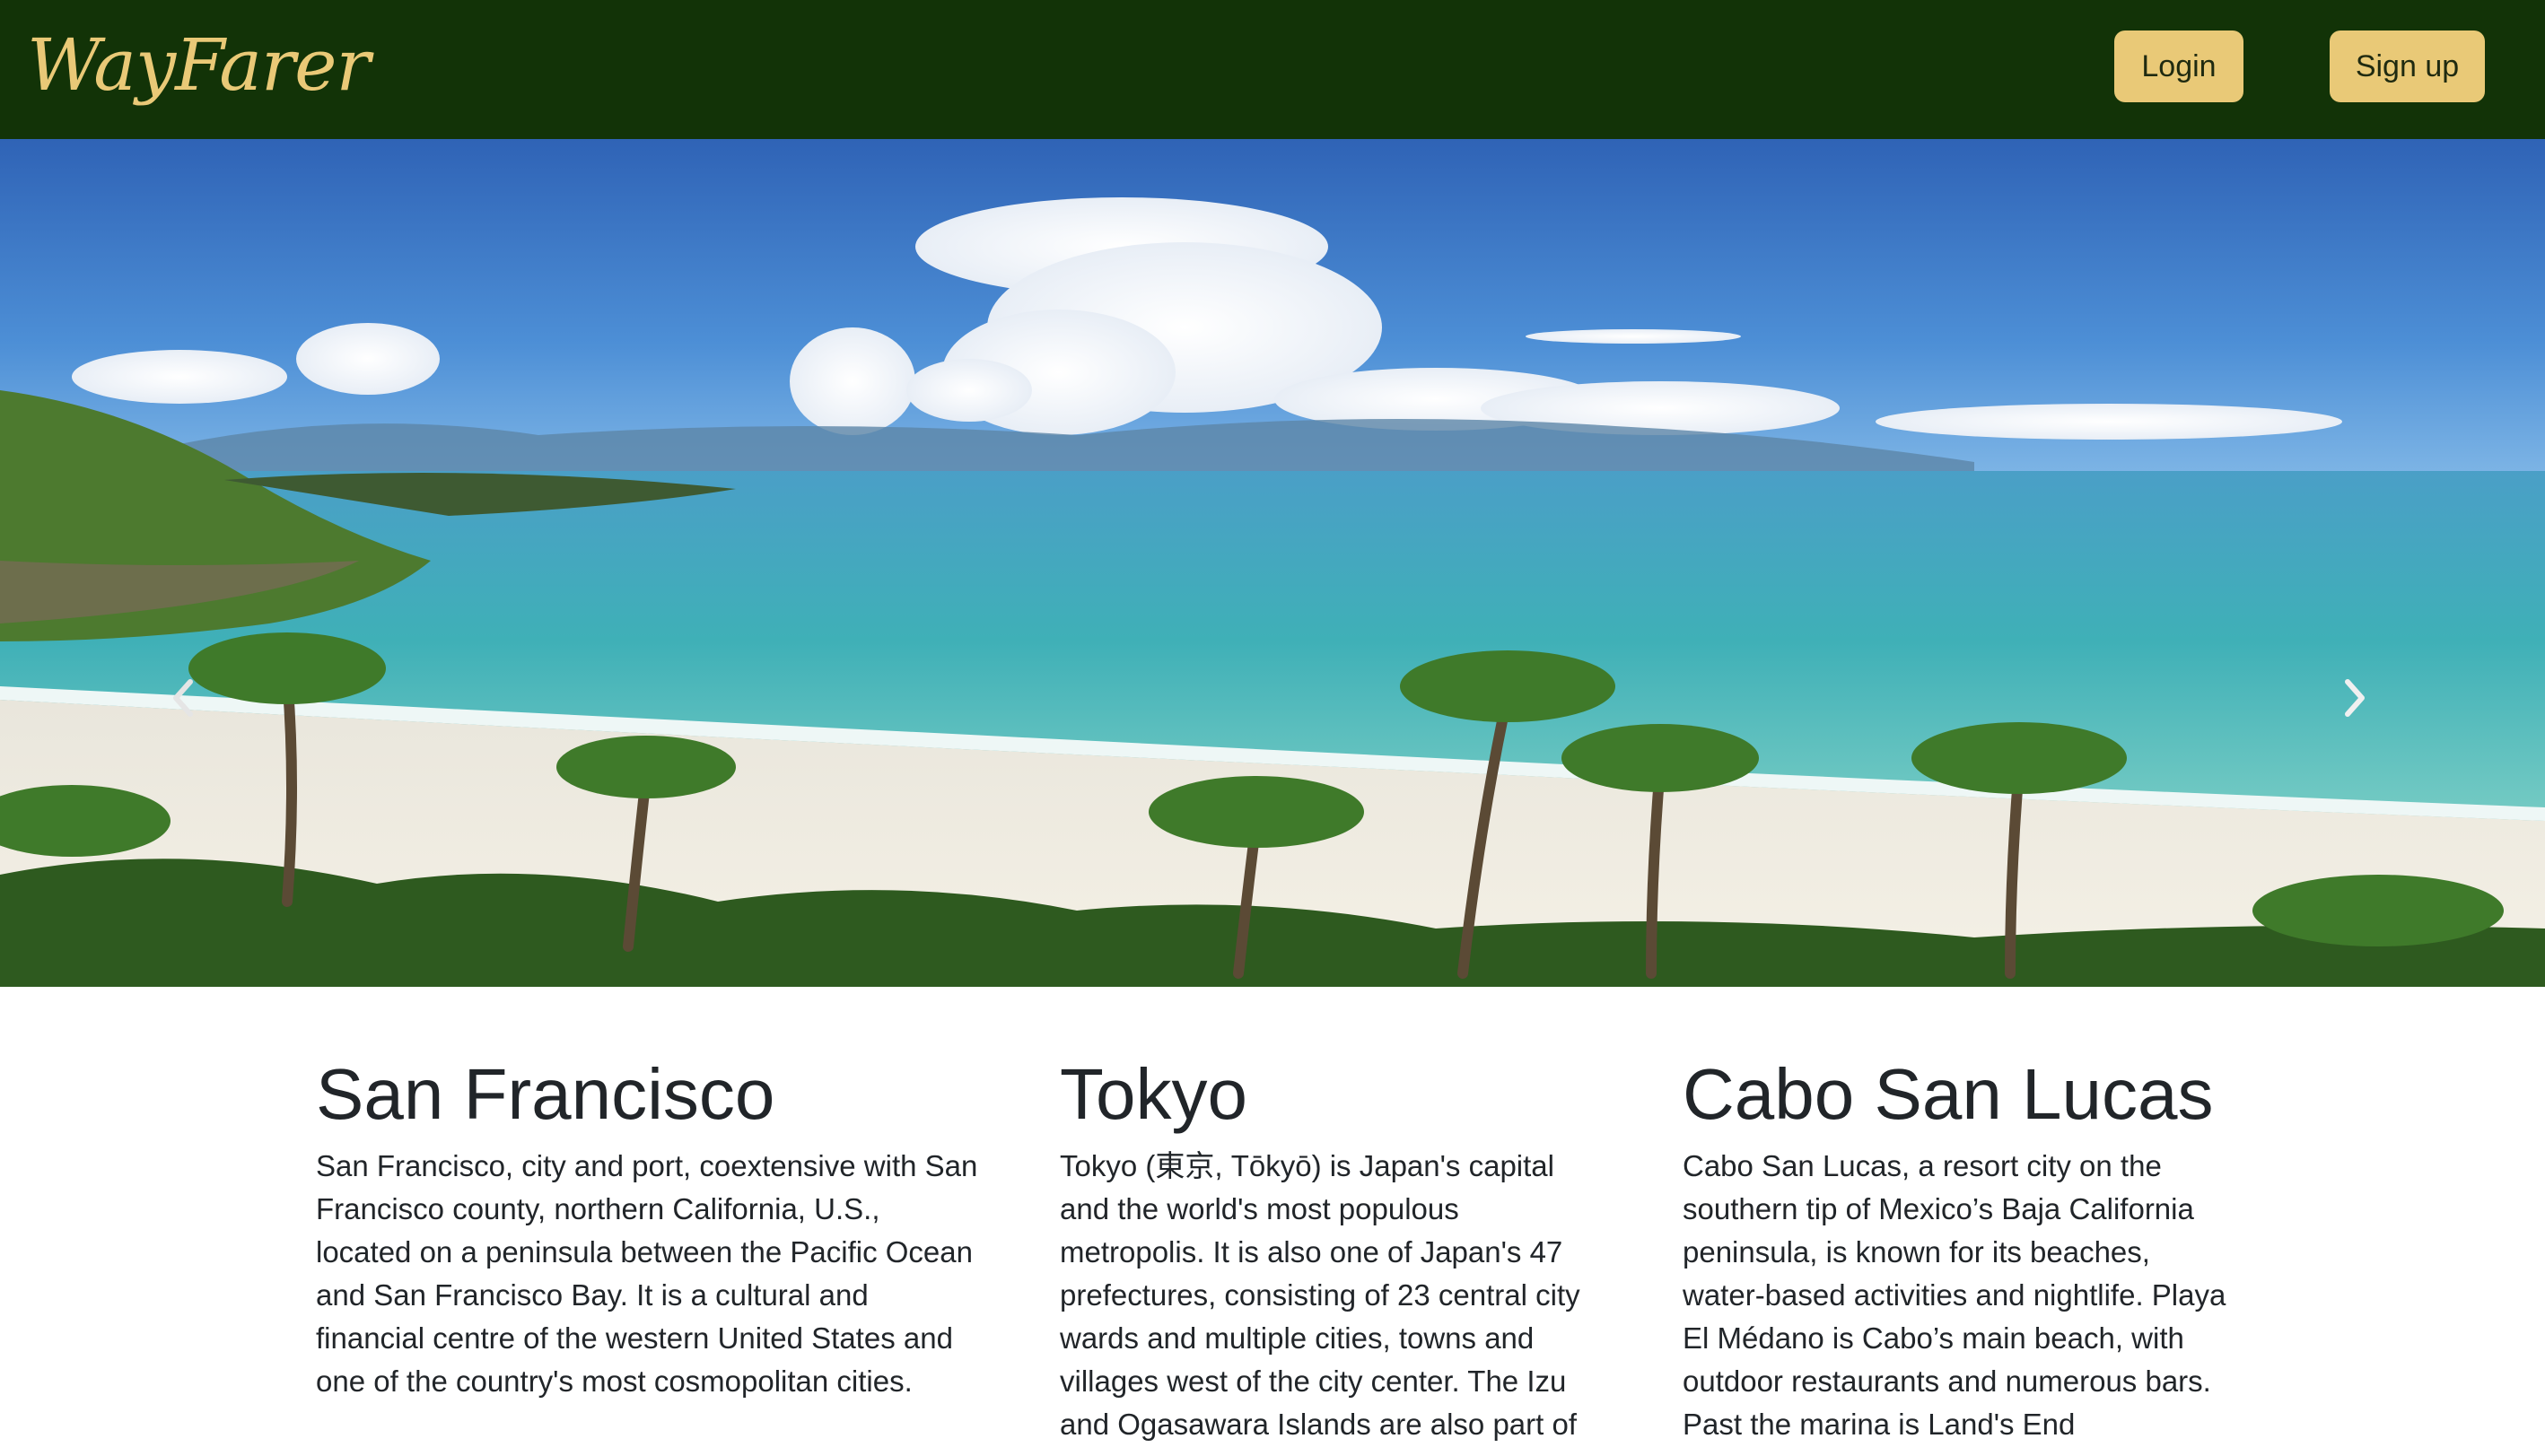 This screenshot has height=1456, width=2545. What do you see at coordinates (545, 1094) in the screenshot?
I see `city-title: San Francisco` at bounding box center [545, 1094].